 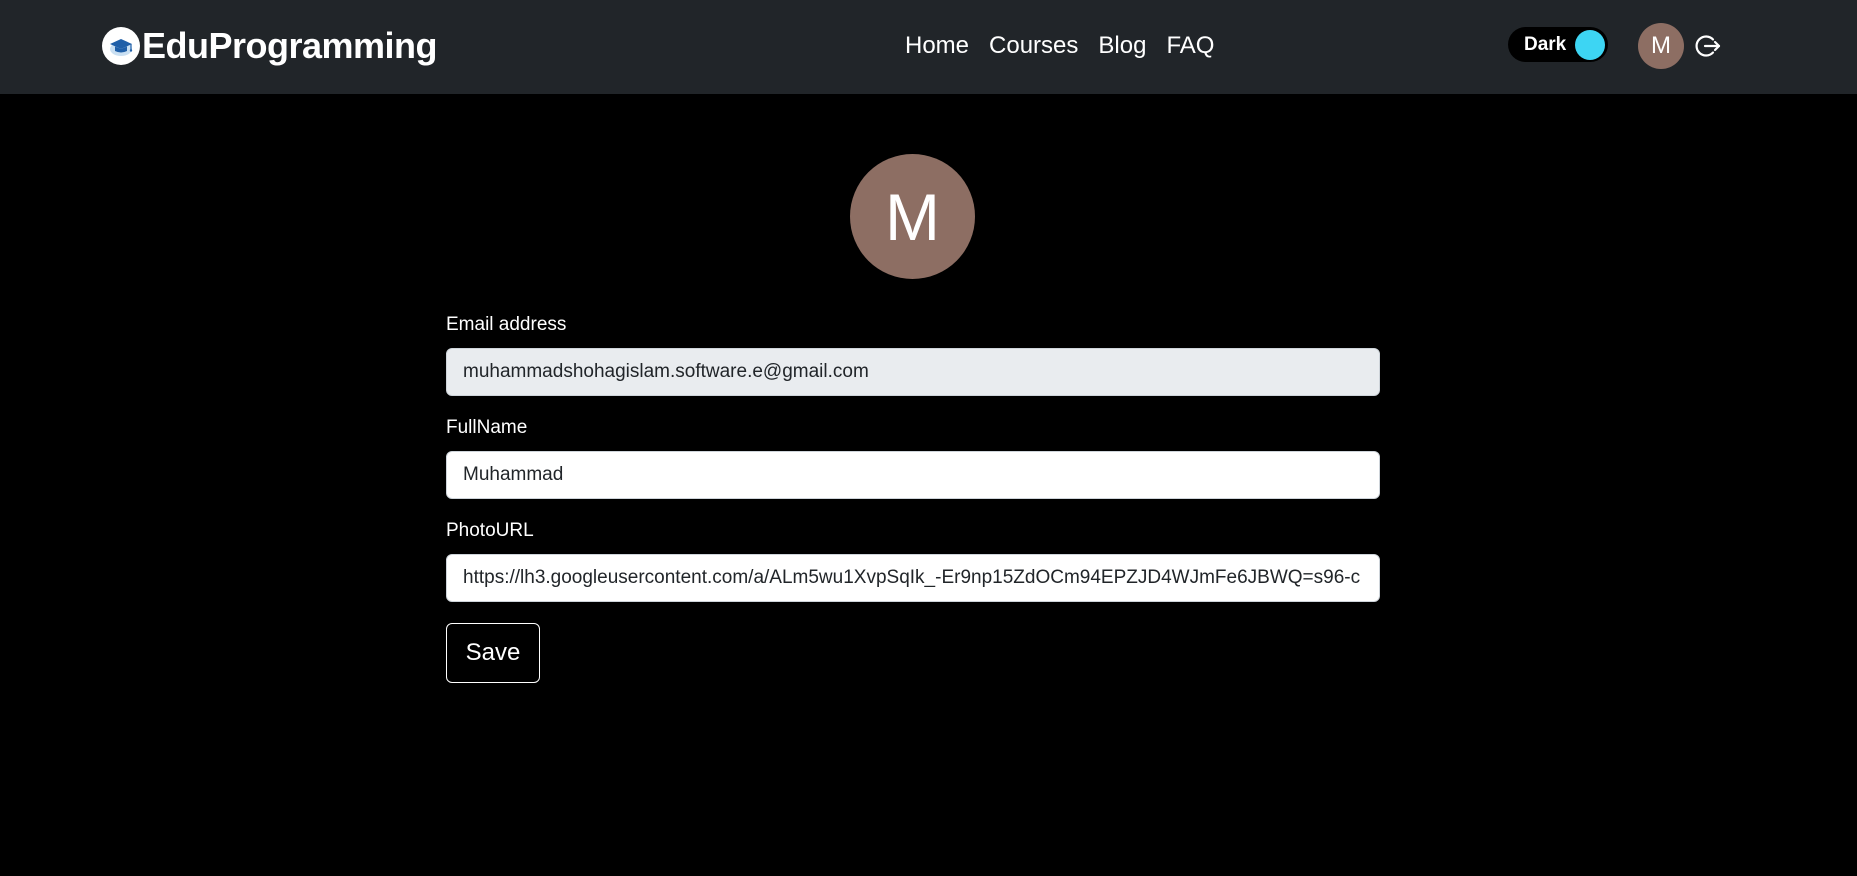 I want to click on nav-link-home: Home, so click(x=937, y=46).